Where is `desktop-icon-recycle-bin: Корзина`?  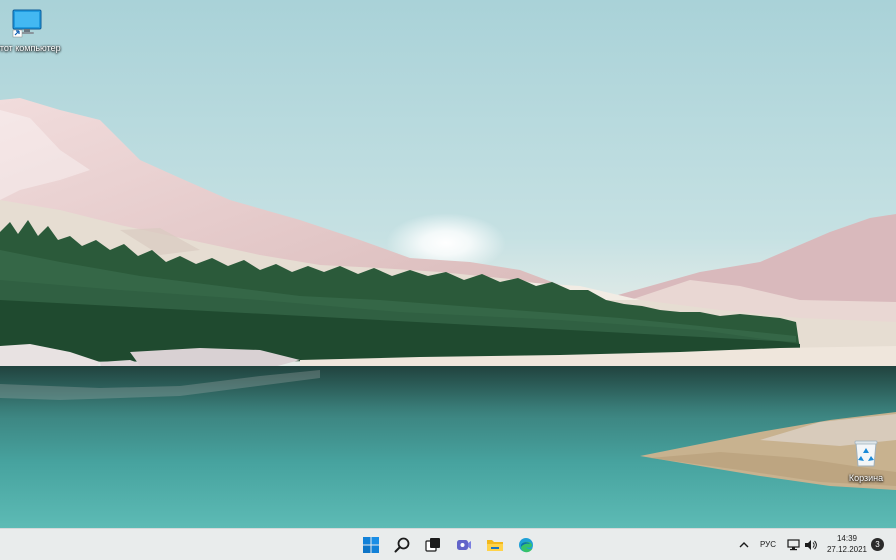 desktop-icon-recycle-bin: Корзина is located at coordinates (863, 461).